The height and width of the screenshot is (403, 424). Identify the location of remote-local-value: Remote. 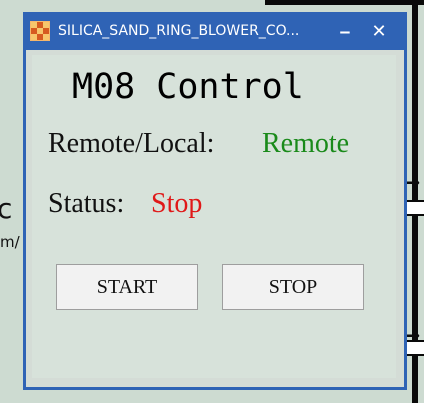
(306, 143).